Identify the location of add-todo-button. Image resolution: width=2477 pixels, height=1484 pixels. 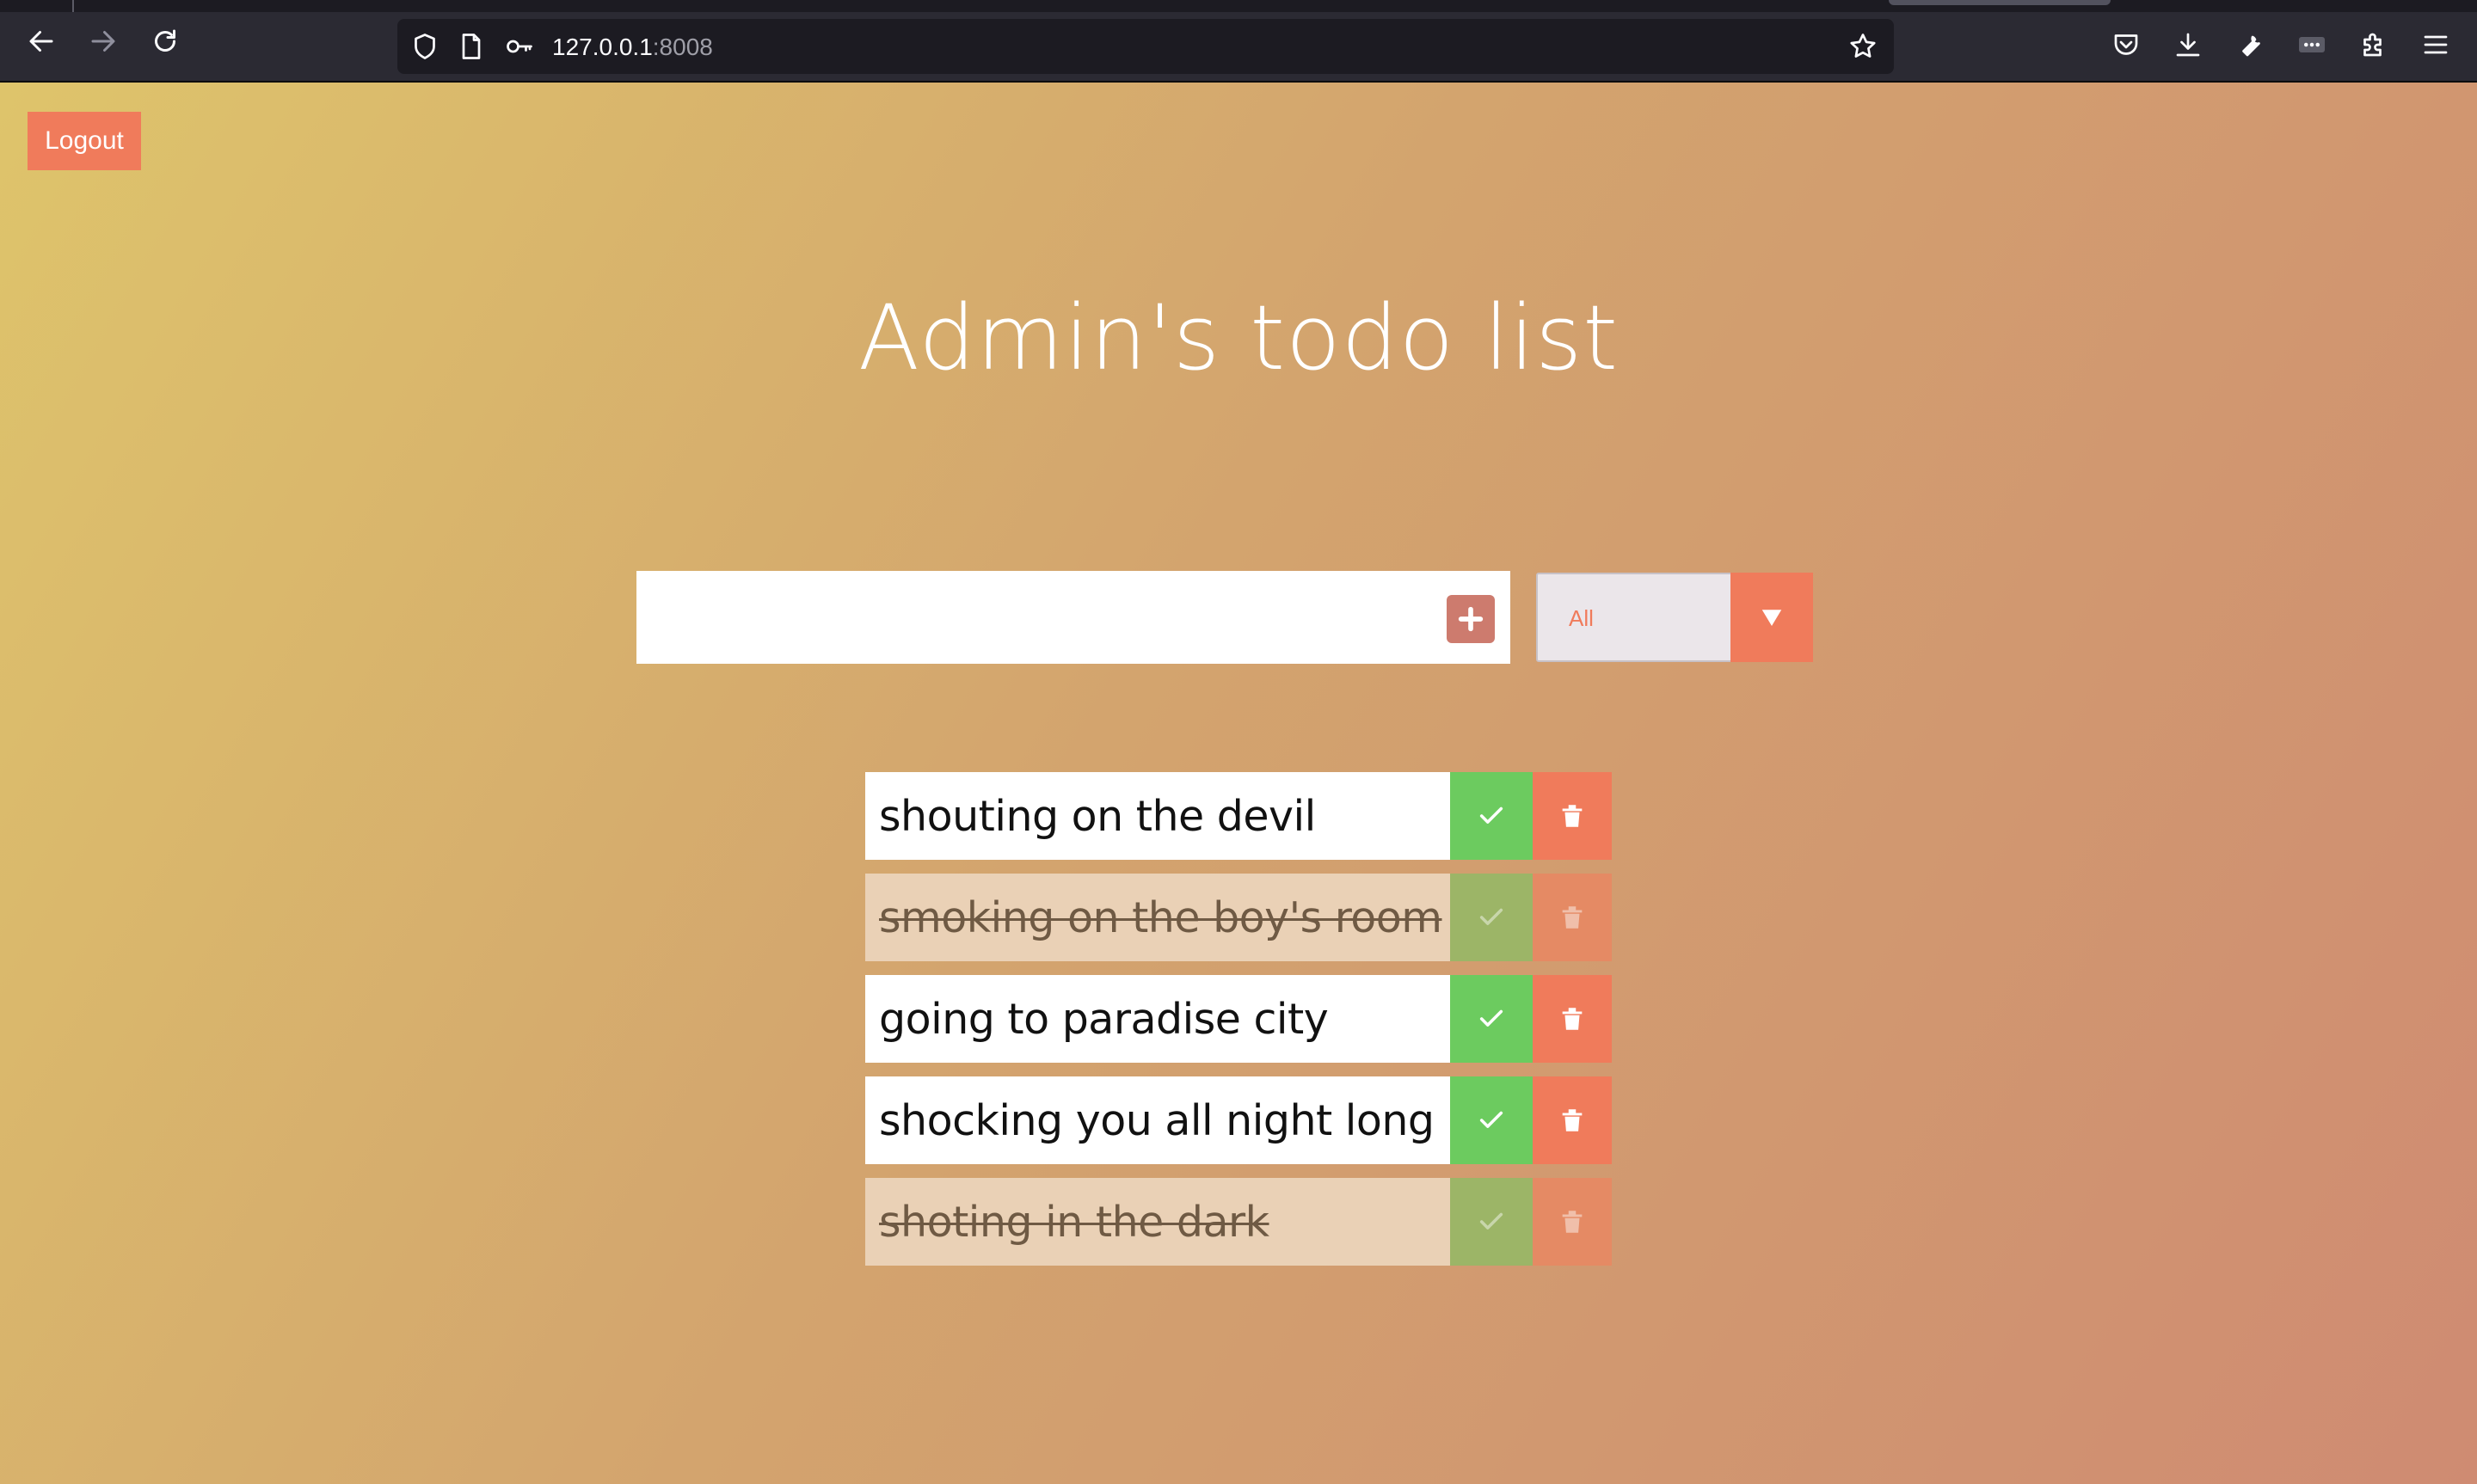
(1471, 619).